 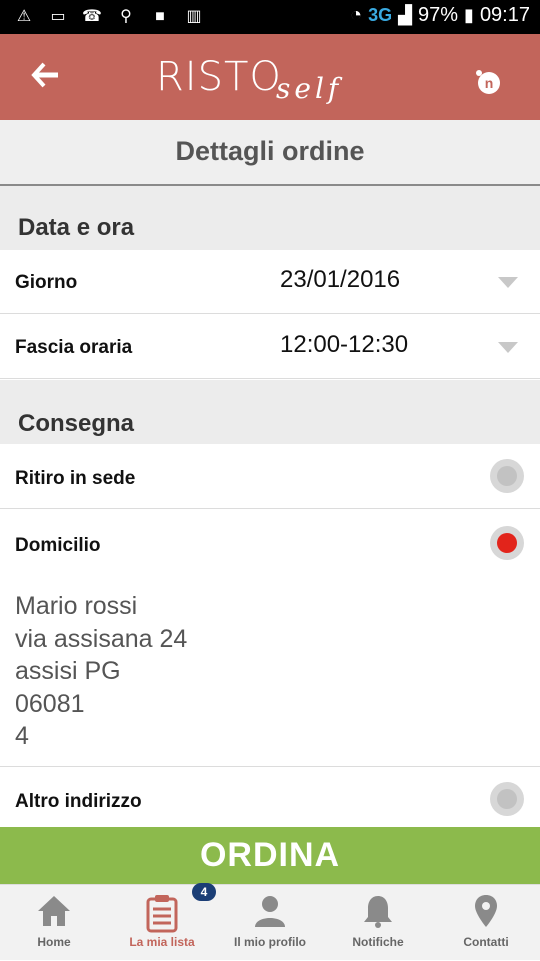 I want to click on other-address-label: Altro indirizzo, so click(x=78, y=801).